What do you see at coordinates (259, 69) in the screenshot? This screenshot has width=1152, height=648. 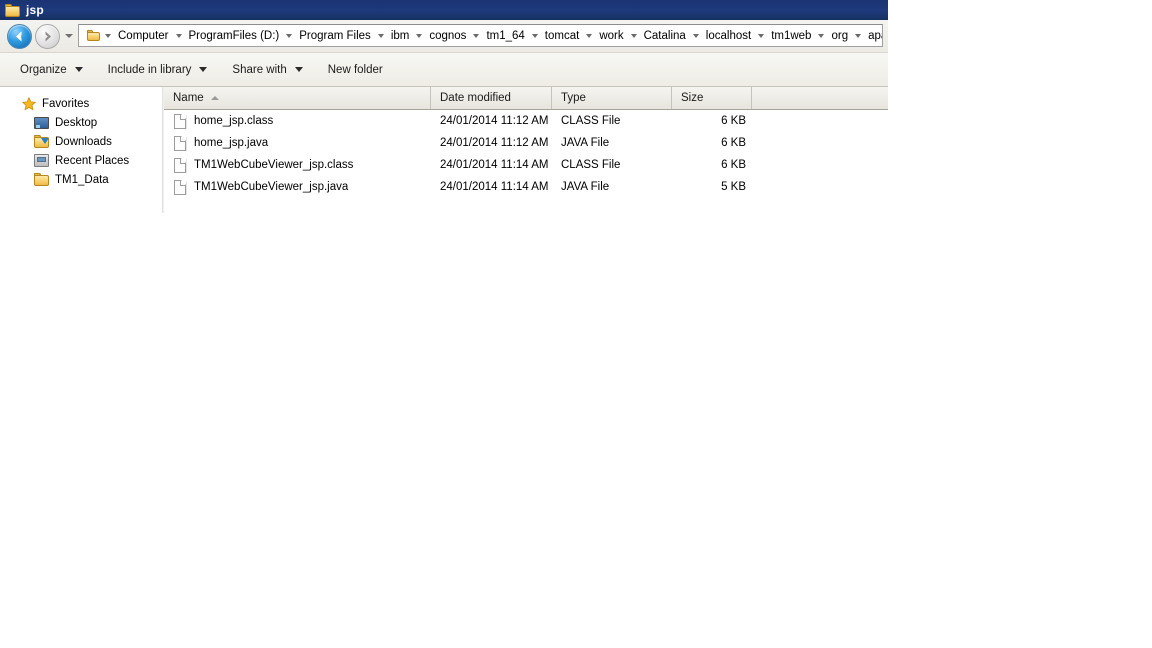 I see `toolbar-button-label: Share with` at bounding box center [259, 69].